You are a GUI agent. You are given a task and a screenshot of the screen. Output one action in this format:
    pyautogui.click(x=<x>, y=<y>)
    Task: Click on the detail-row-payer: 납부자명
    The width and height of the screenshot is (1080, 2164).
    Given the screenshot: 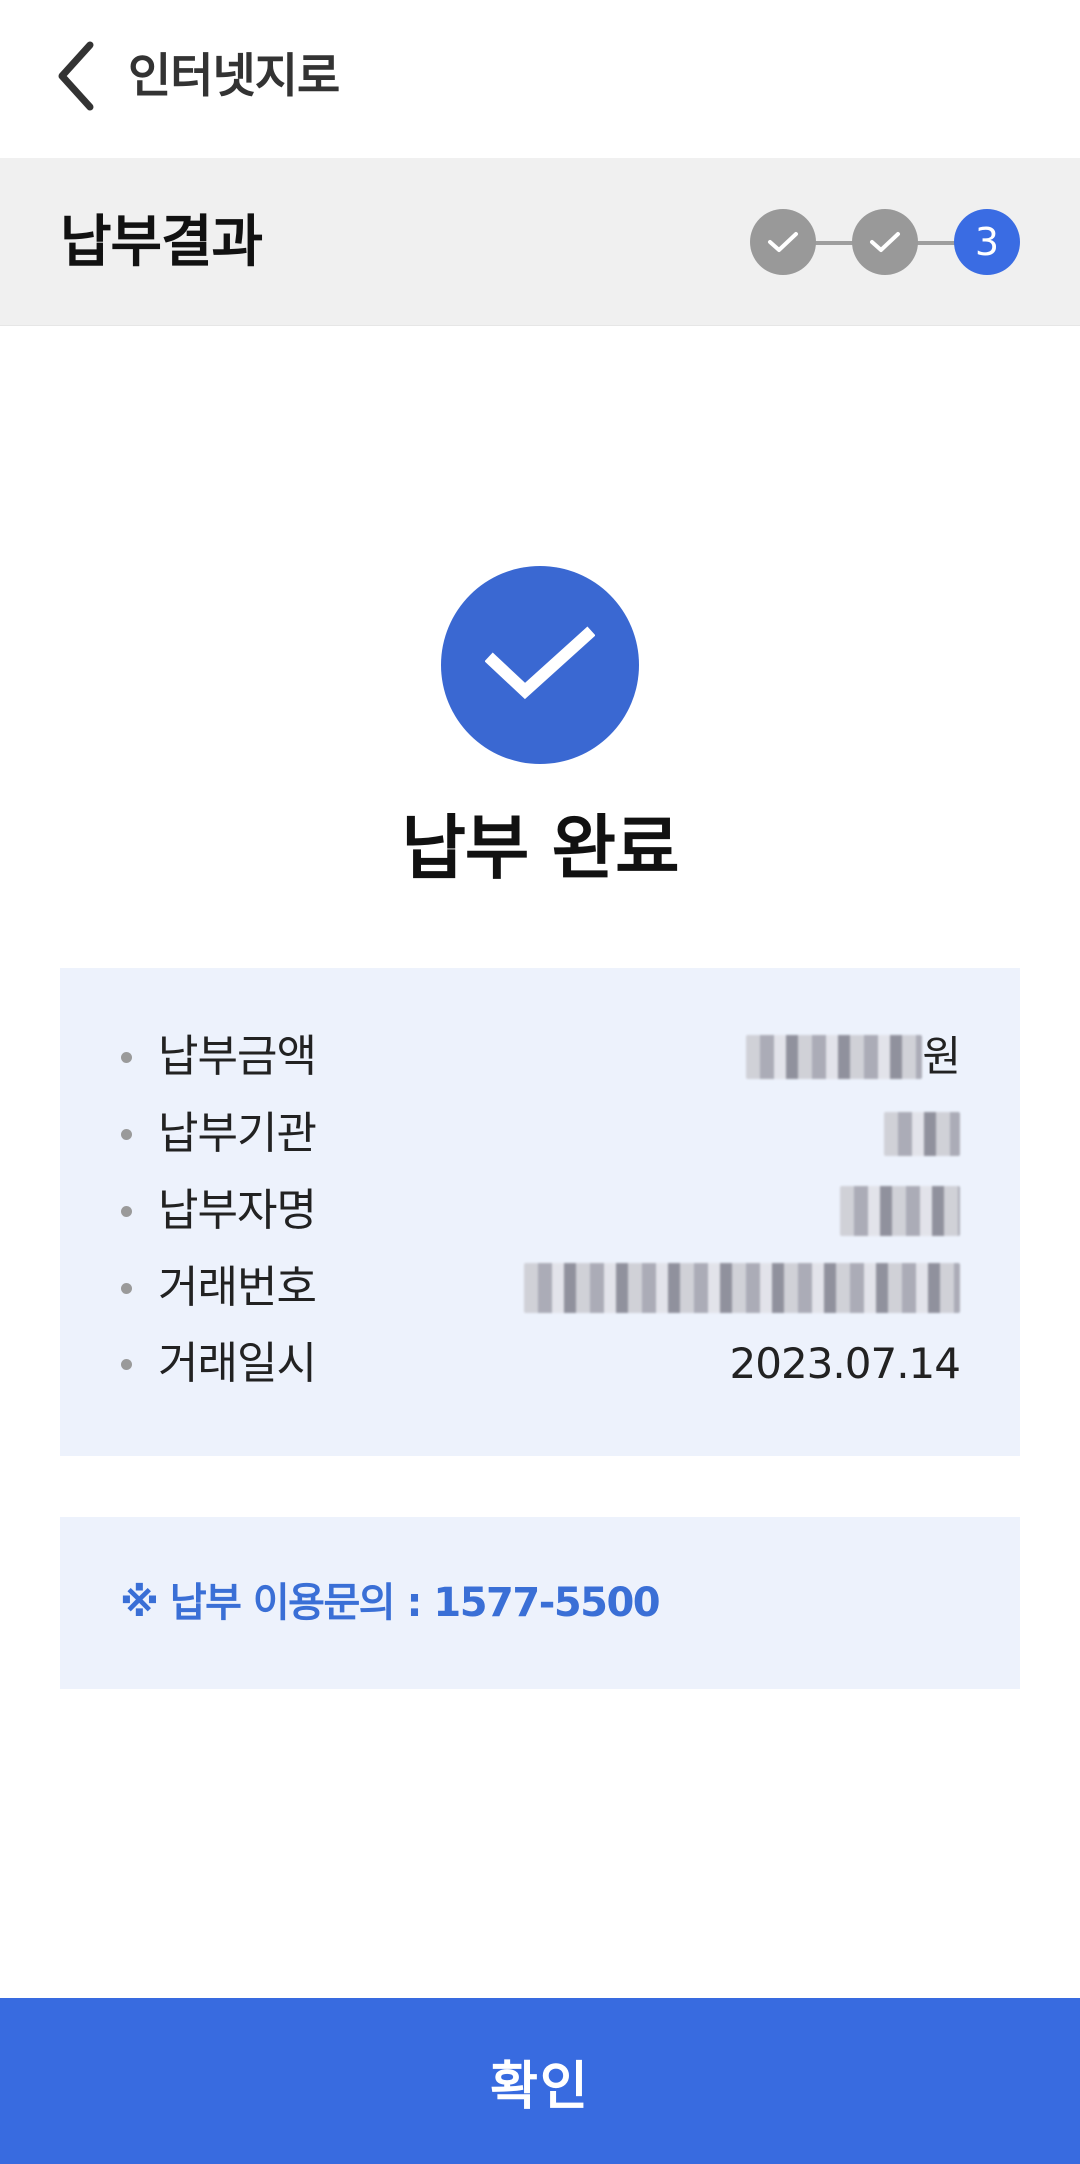 What is the action you would take?
    pyautogui.click(x=540, y=1211)
    